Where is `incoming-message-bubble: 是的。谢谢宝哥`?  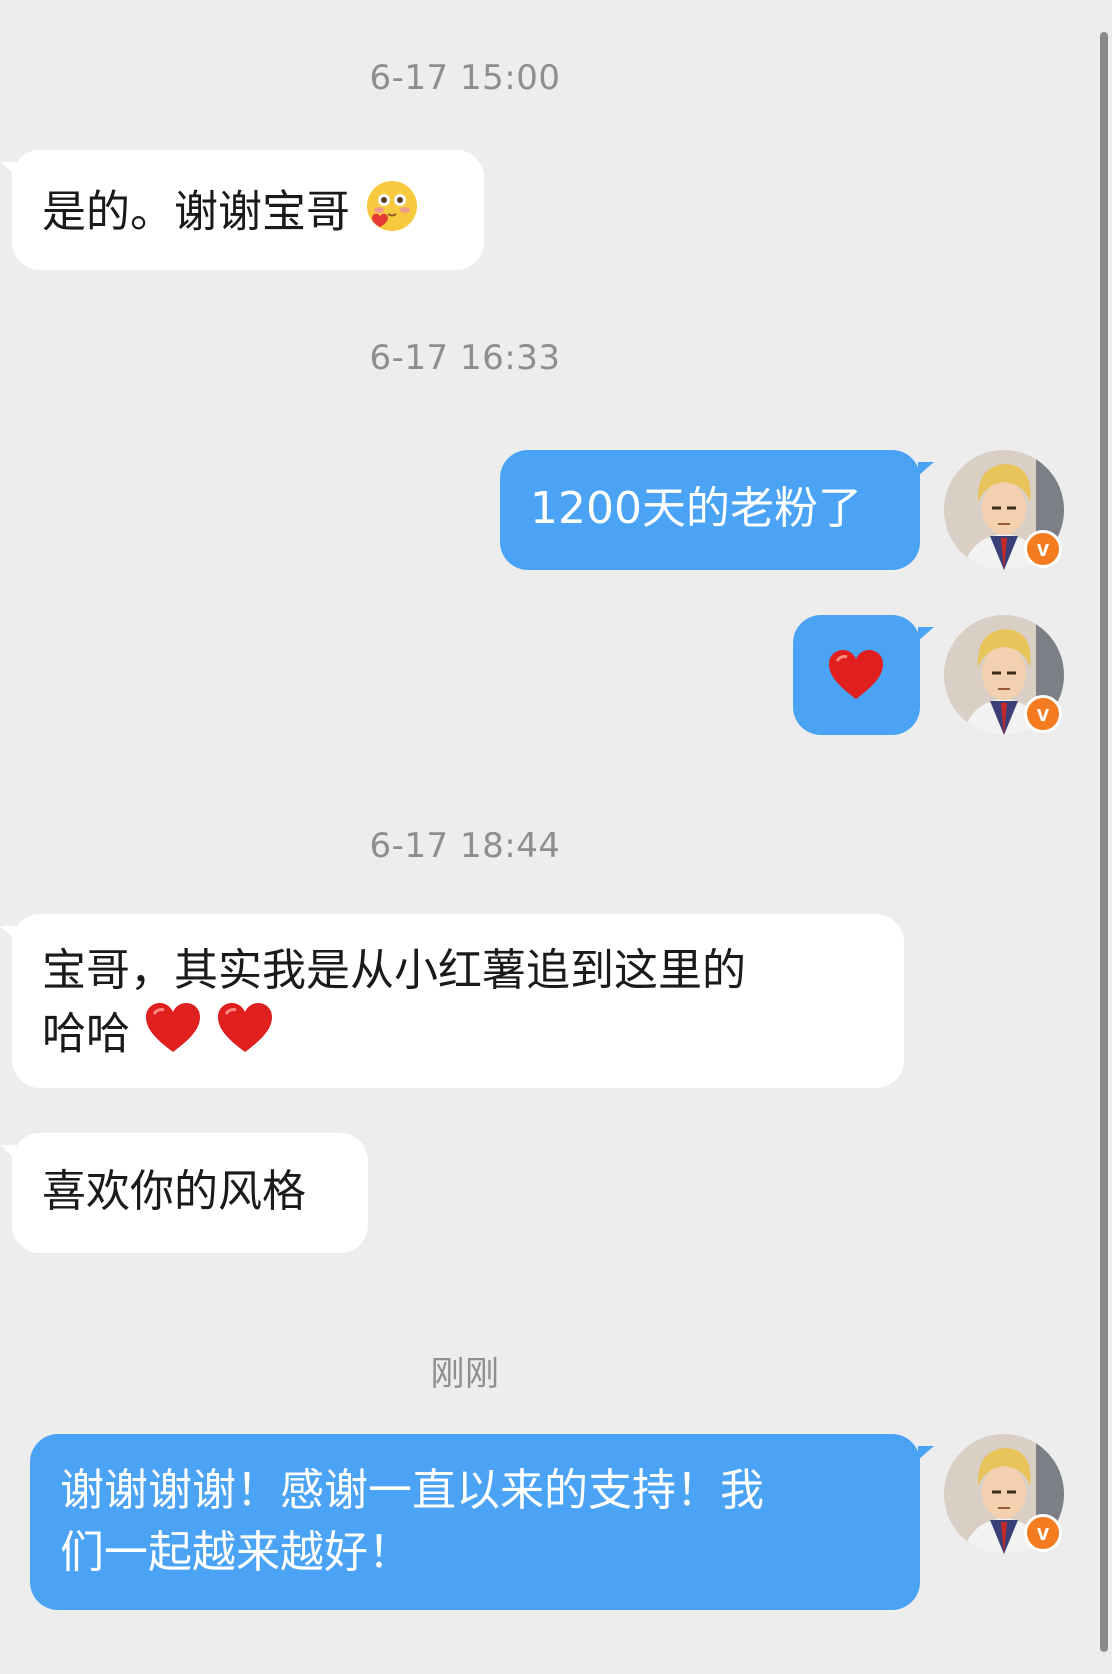 incoming-message-bubble: 是的。谢谢宝哥 is located at coordinates (248, 210).